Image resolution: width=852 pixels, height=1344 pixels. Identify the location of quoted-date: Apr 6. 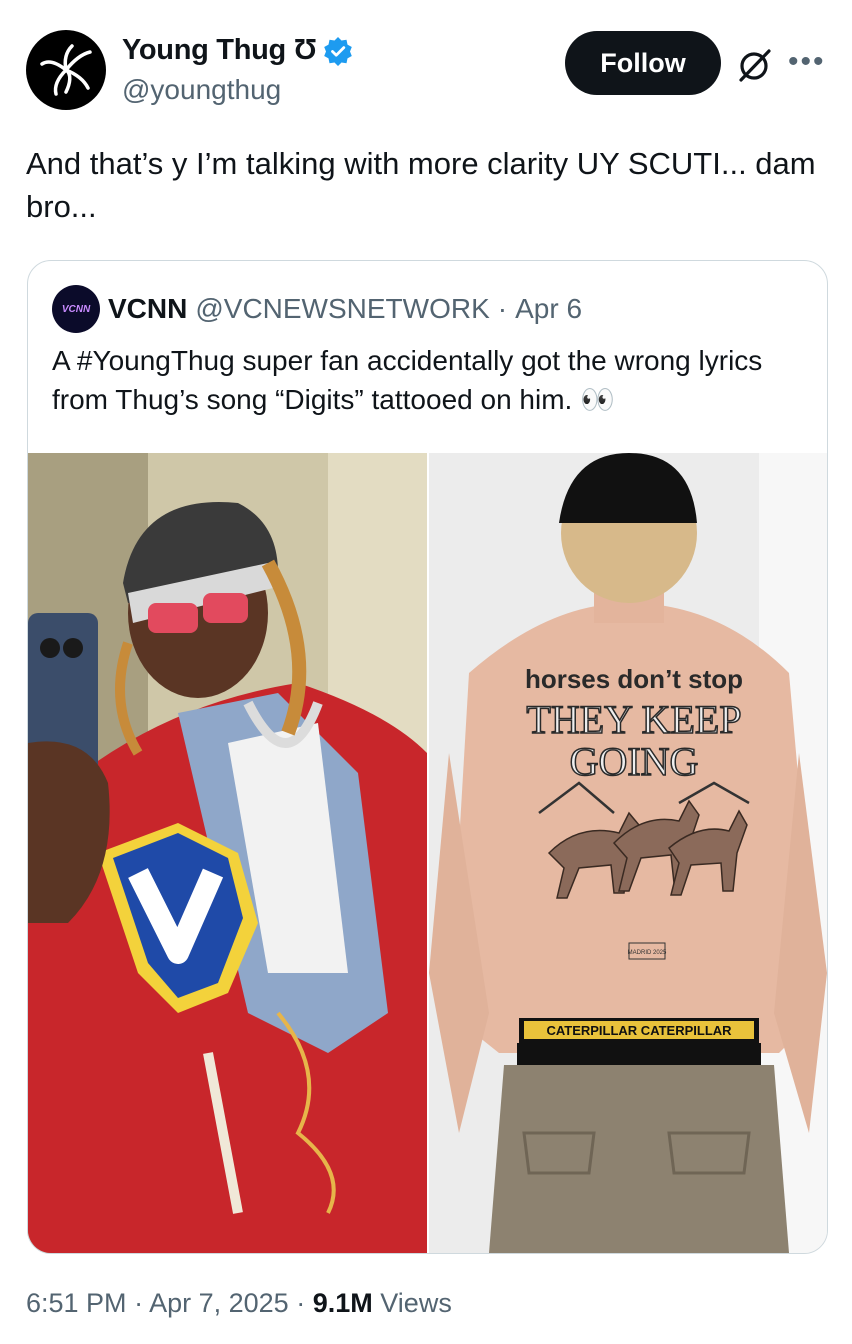
(548, 309).